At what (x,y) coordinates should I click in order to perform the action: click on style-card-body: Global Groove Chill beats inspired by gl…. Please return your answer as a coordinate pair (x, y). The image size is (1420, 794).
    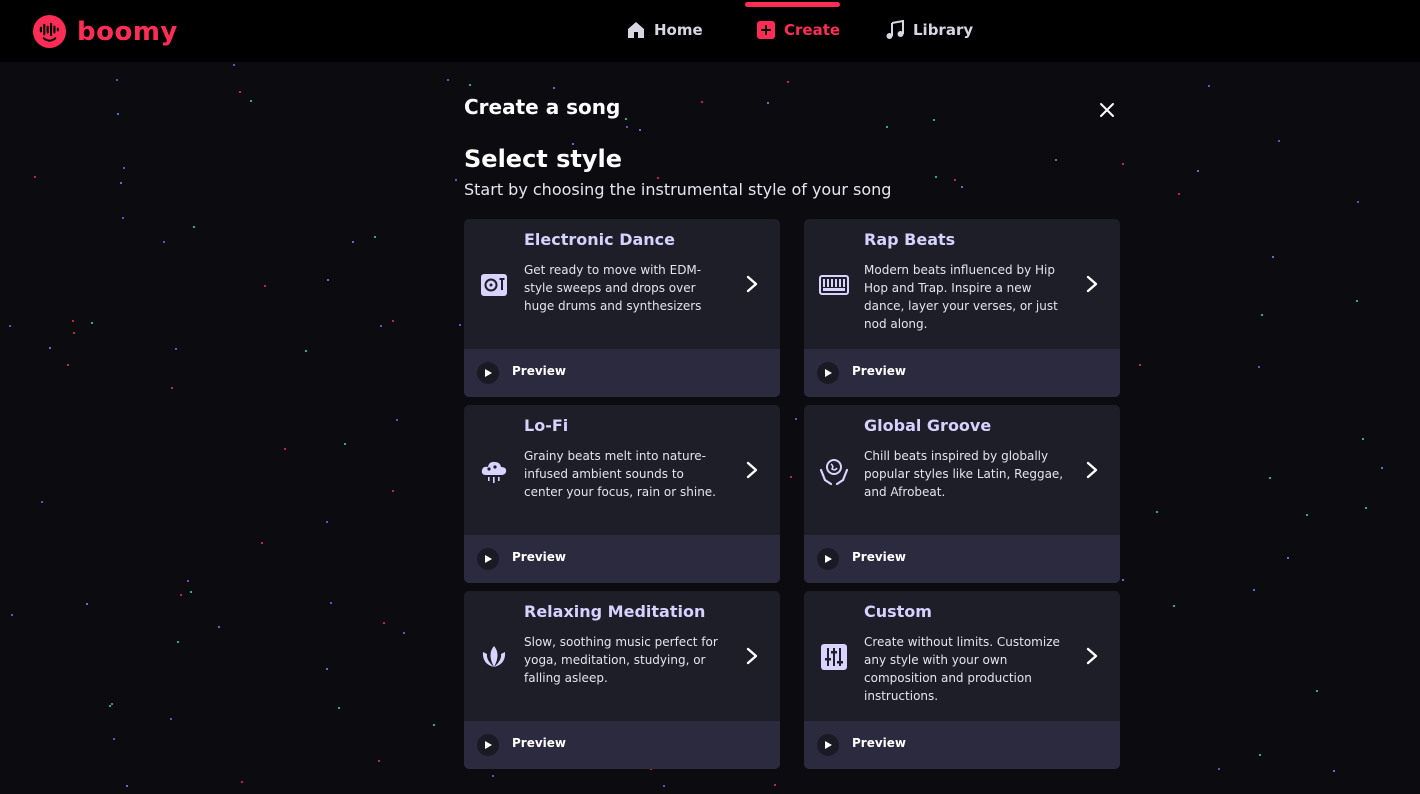
    Looking at the image, I should click on (962, 470).